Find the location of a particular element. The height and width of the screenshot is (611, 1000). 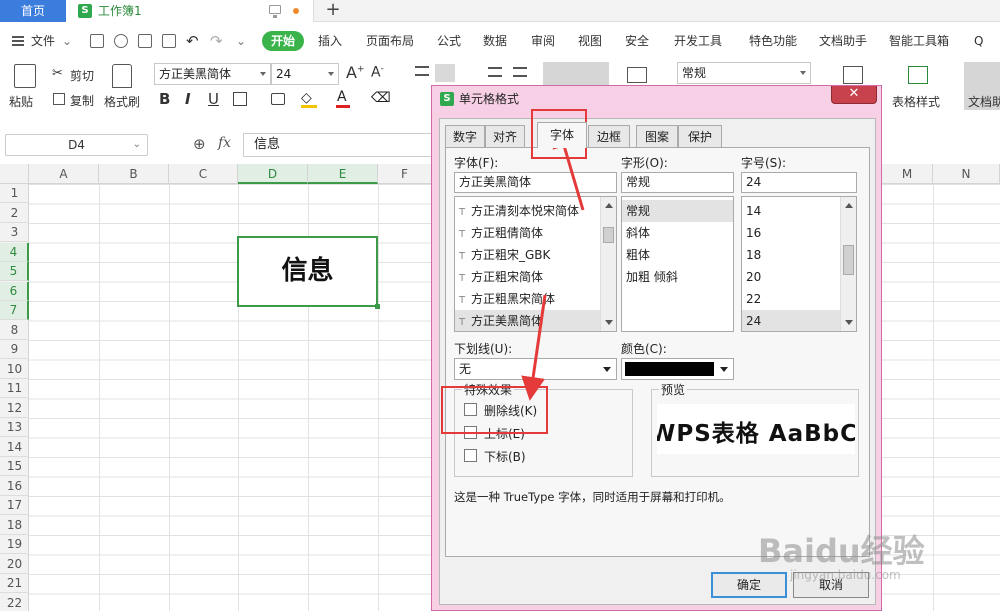

tab-font: 字体 is located at coordinates (562, 135).